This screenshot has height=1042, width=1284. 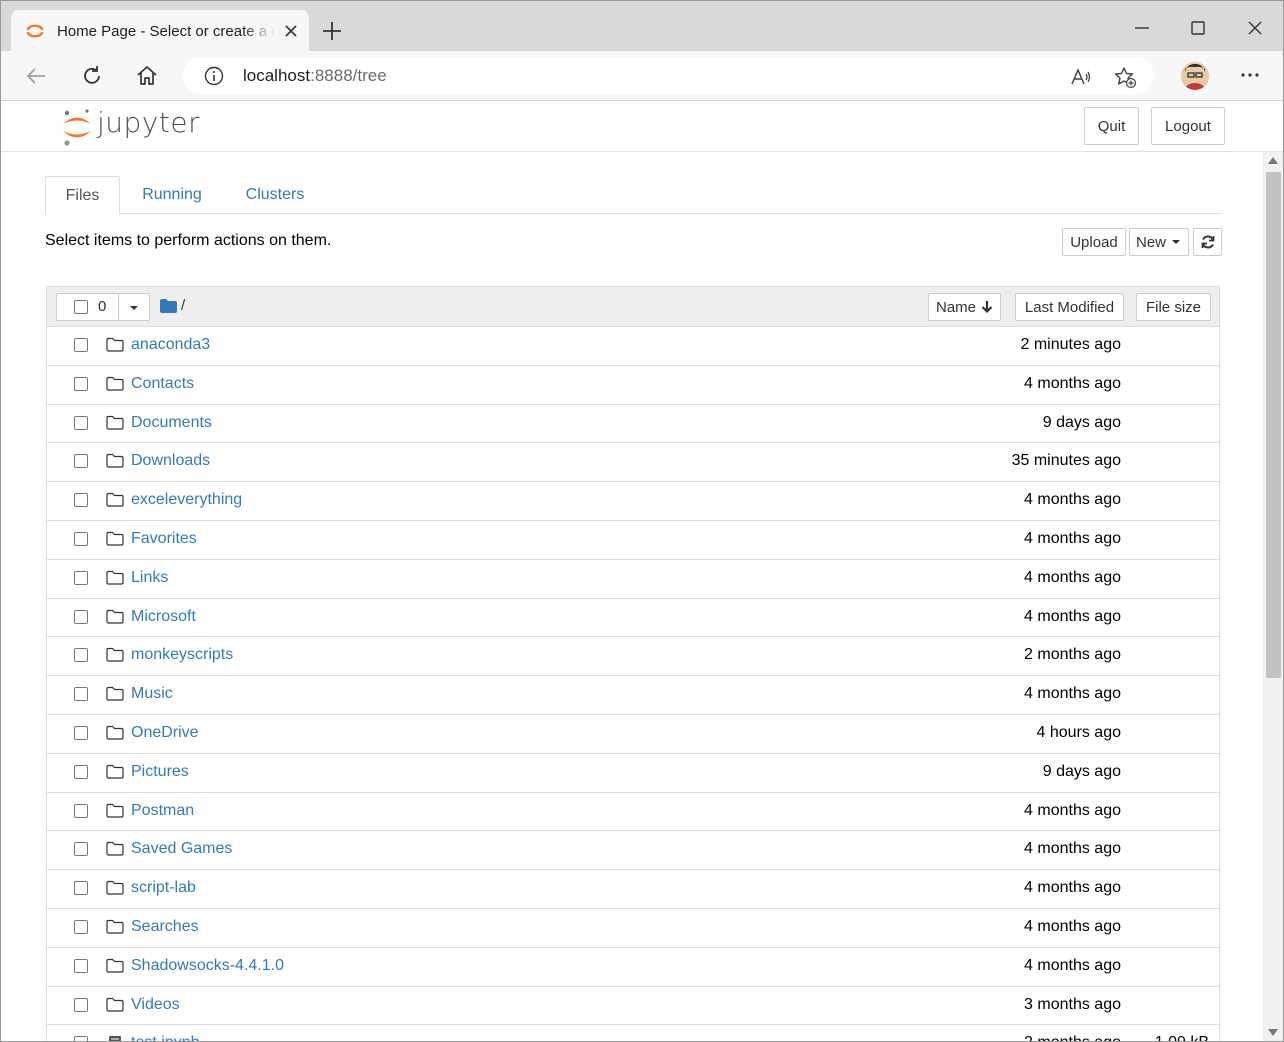 What do you see at coordinates (633, 618) in the screenshot?
I see `file-row: Microsoft 4 months ago` at bounding box center [633, 618].